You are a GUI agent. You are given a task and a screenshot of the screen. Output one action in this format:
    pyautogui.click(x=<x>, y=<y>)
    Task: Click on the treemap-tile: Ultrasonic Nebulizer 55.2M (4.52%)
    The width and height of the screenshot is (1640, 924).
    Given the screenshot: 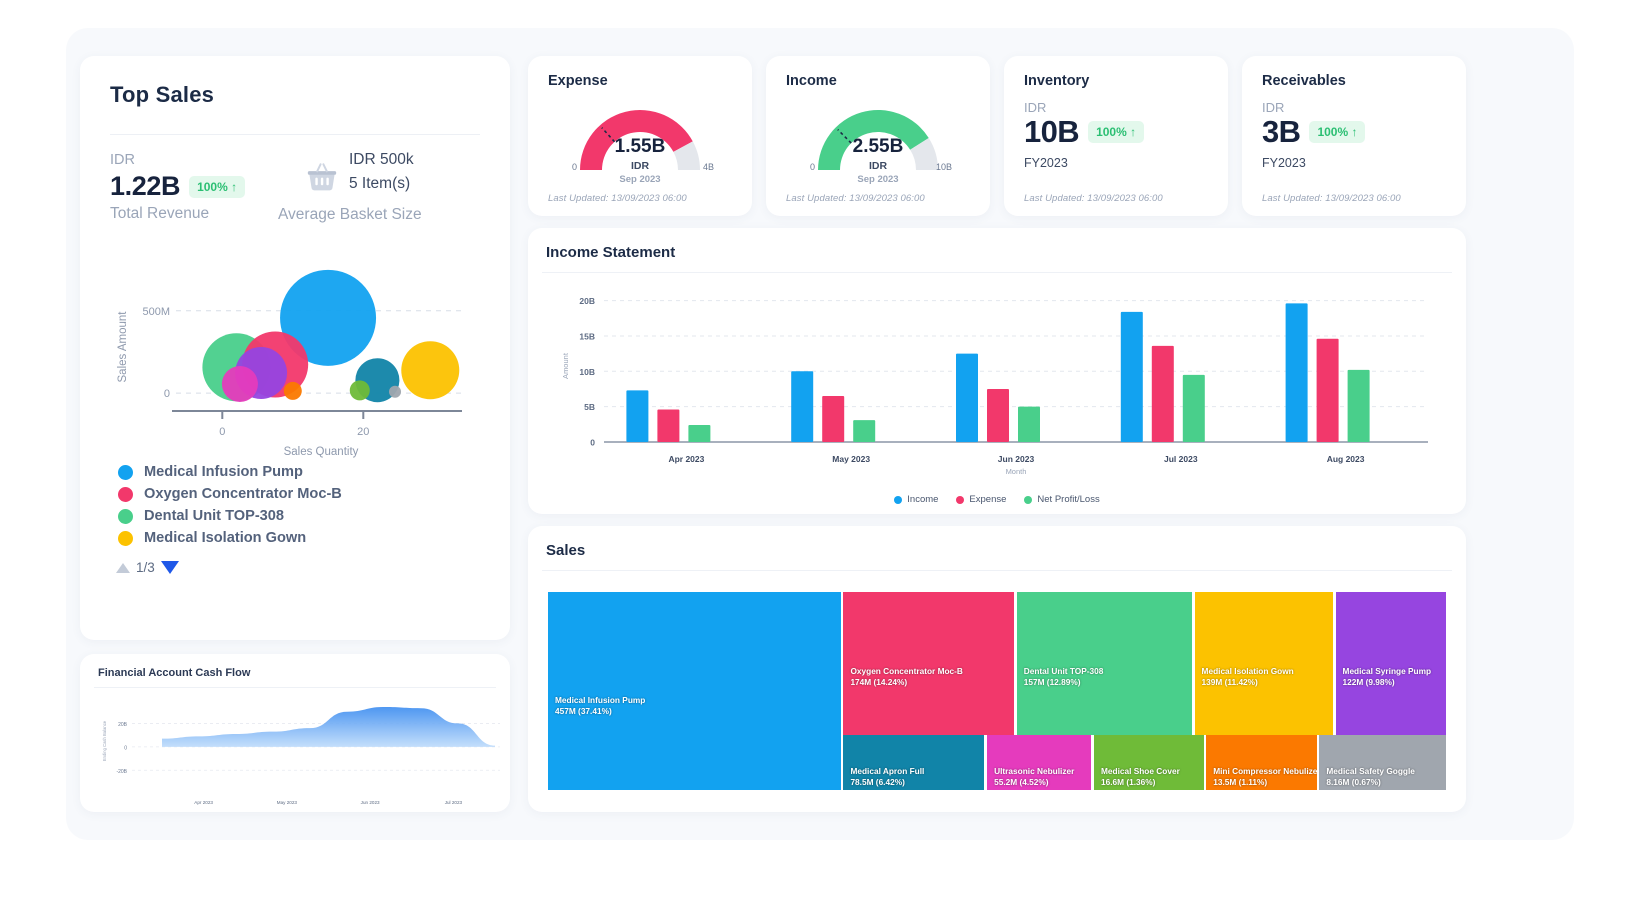 What is the action you would take?
    pyautogui.click(x=1039, y=762)
    